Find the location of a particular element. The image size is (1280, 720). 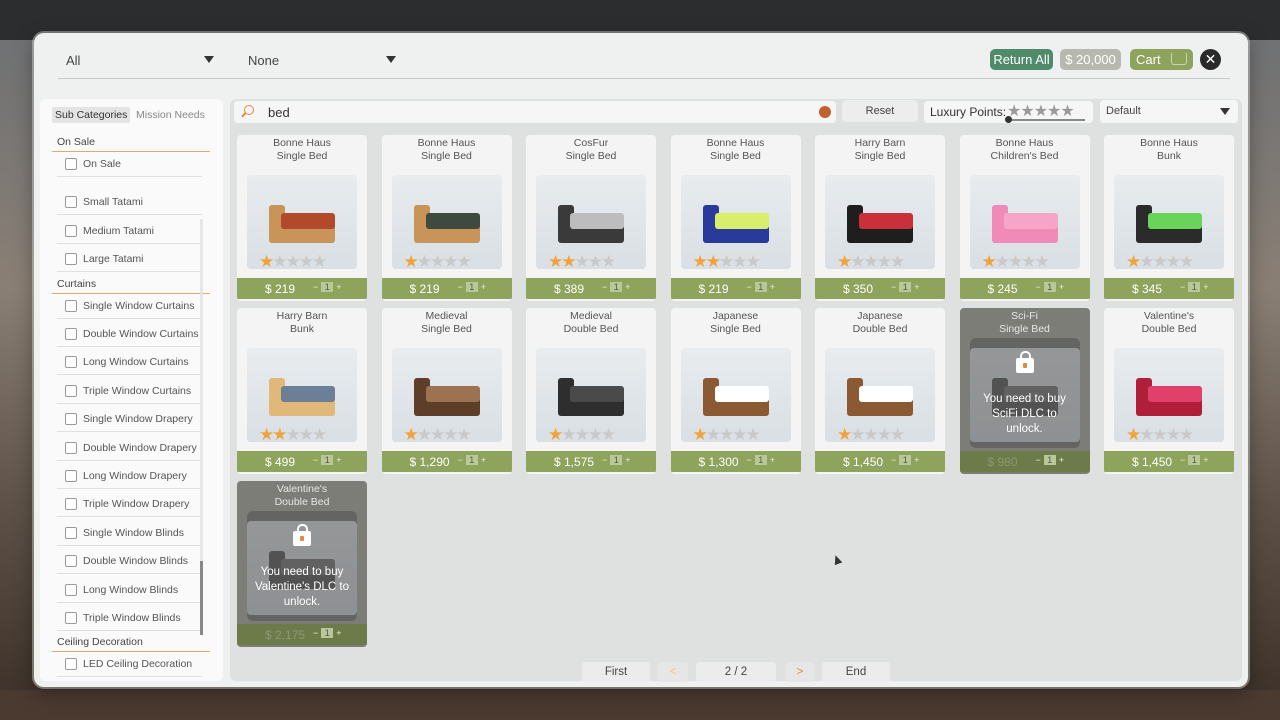

product-card: Bonne Haus Children's Bed ★★★★★ $ 245−1 + is located at coordinates (1024, 218).